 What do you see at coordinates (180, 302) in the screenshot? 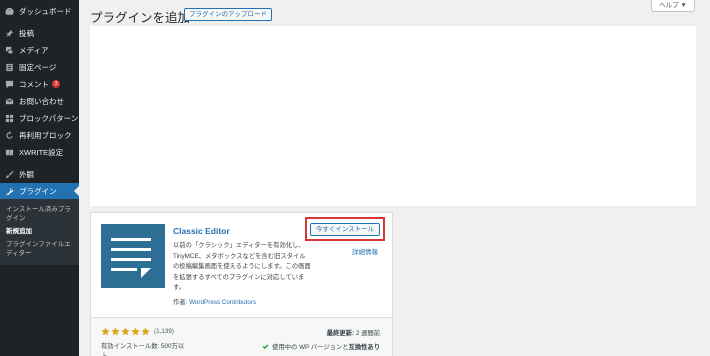
I see `author-prefix: 作者:` at bounding box center [180, 302].